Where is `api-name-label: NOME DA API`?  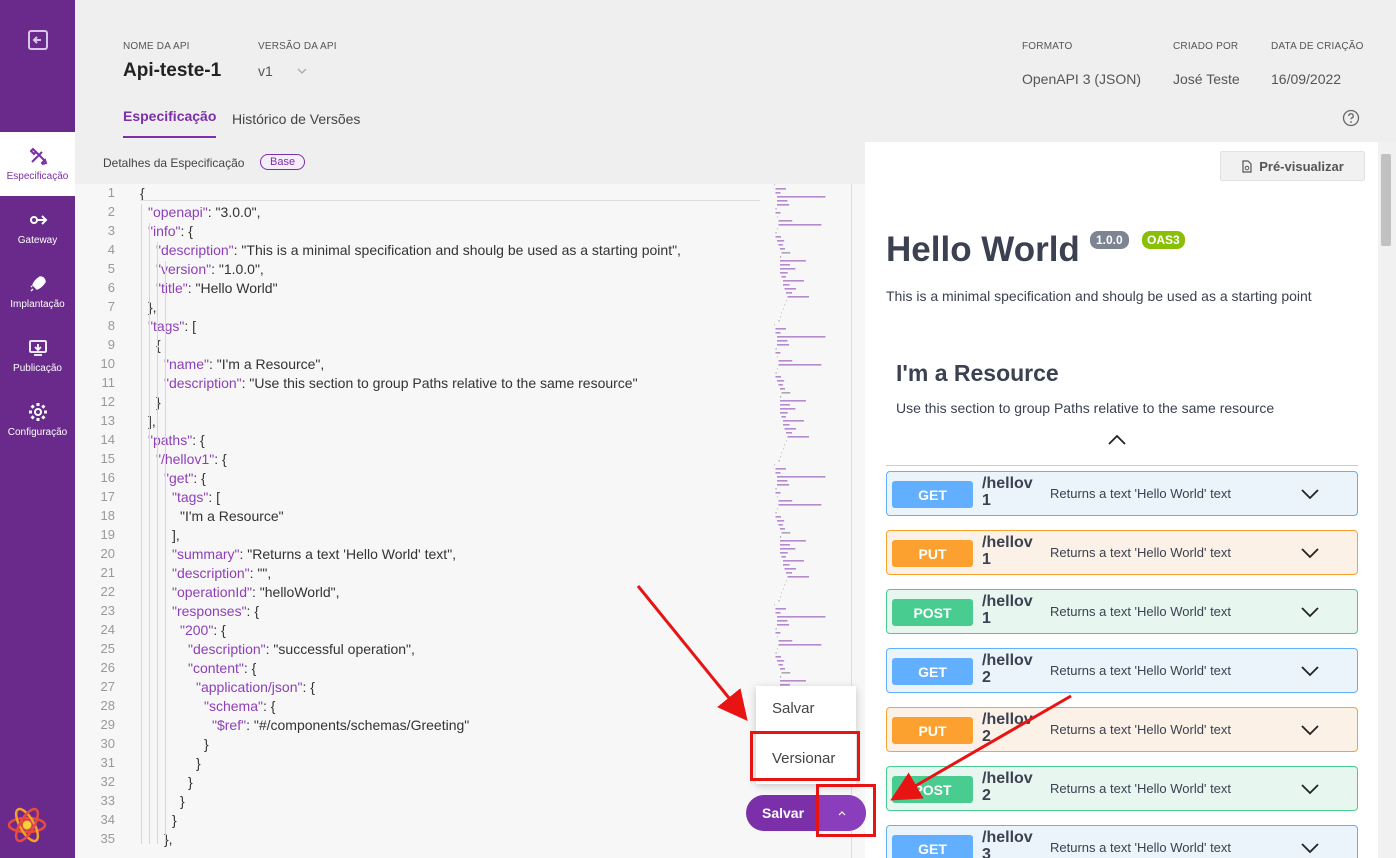 api-name-label: NOME DA API is located at coordinates (156, 46).